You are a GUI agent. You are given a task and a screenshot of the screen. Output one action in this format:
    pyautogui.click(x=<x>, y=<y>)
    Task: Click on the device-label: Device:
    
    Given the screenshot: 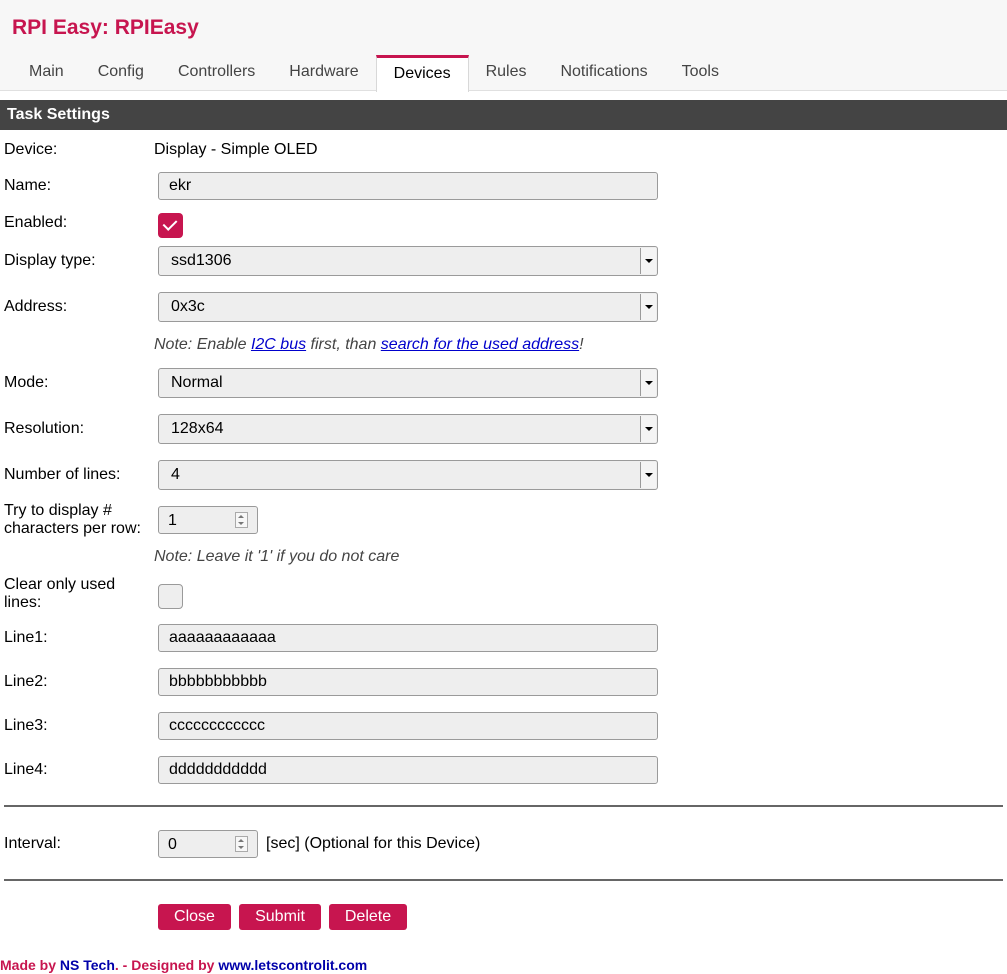 What is the action you would take?
    pyautogui.click(x=31, y=149)
    